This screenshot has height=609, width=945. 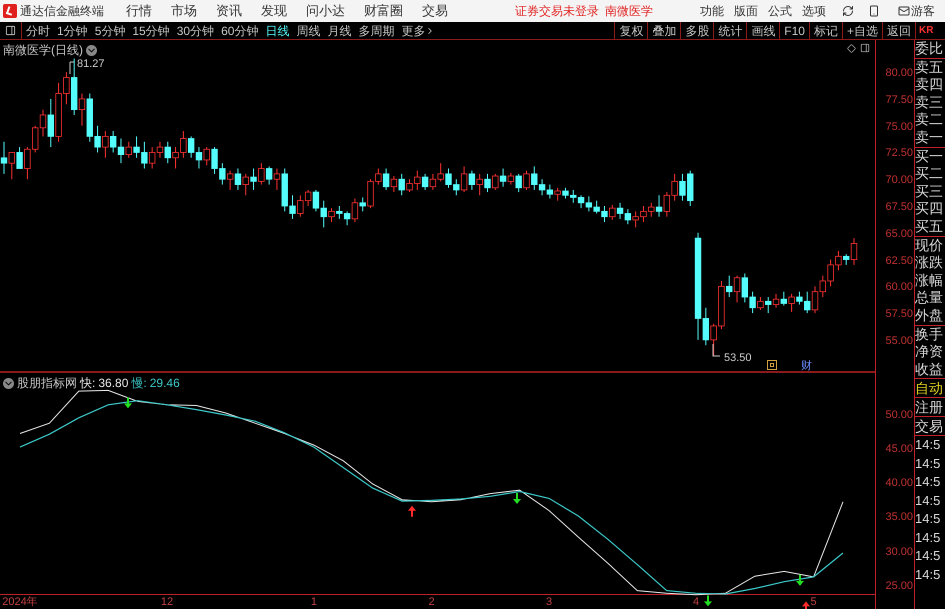 I want to click on period-tab: 1分钟, so click(x=72, y=31).